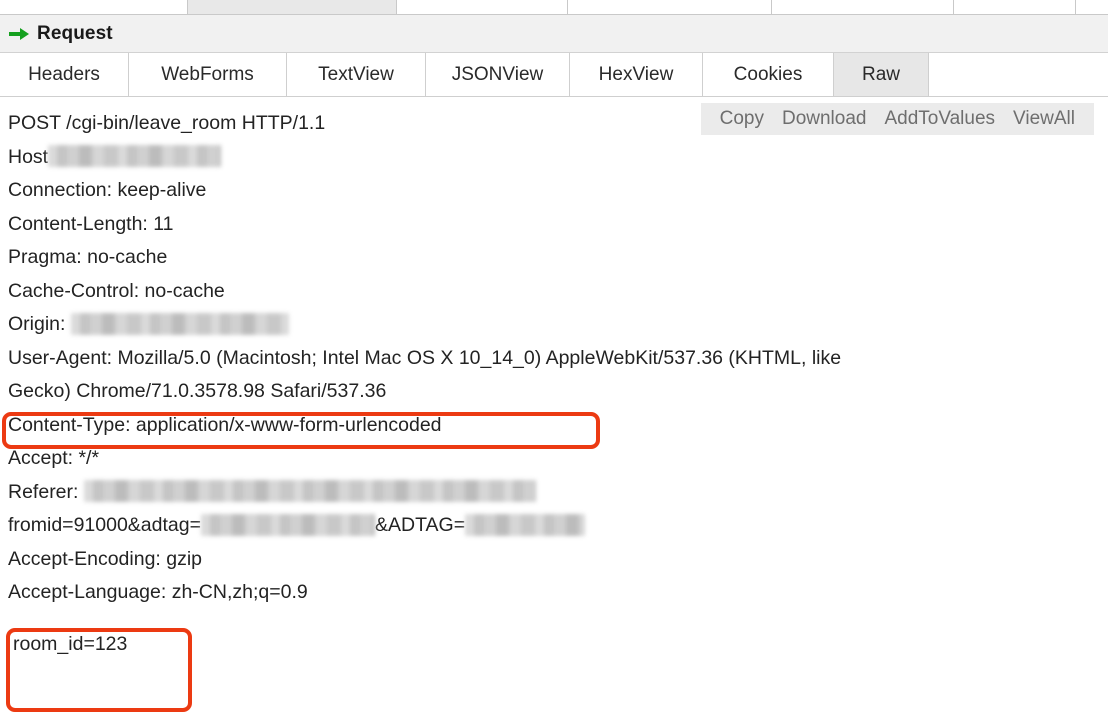  I want to click on tab-cookies-label: Cookies, so click(768, 74).